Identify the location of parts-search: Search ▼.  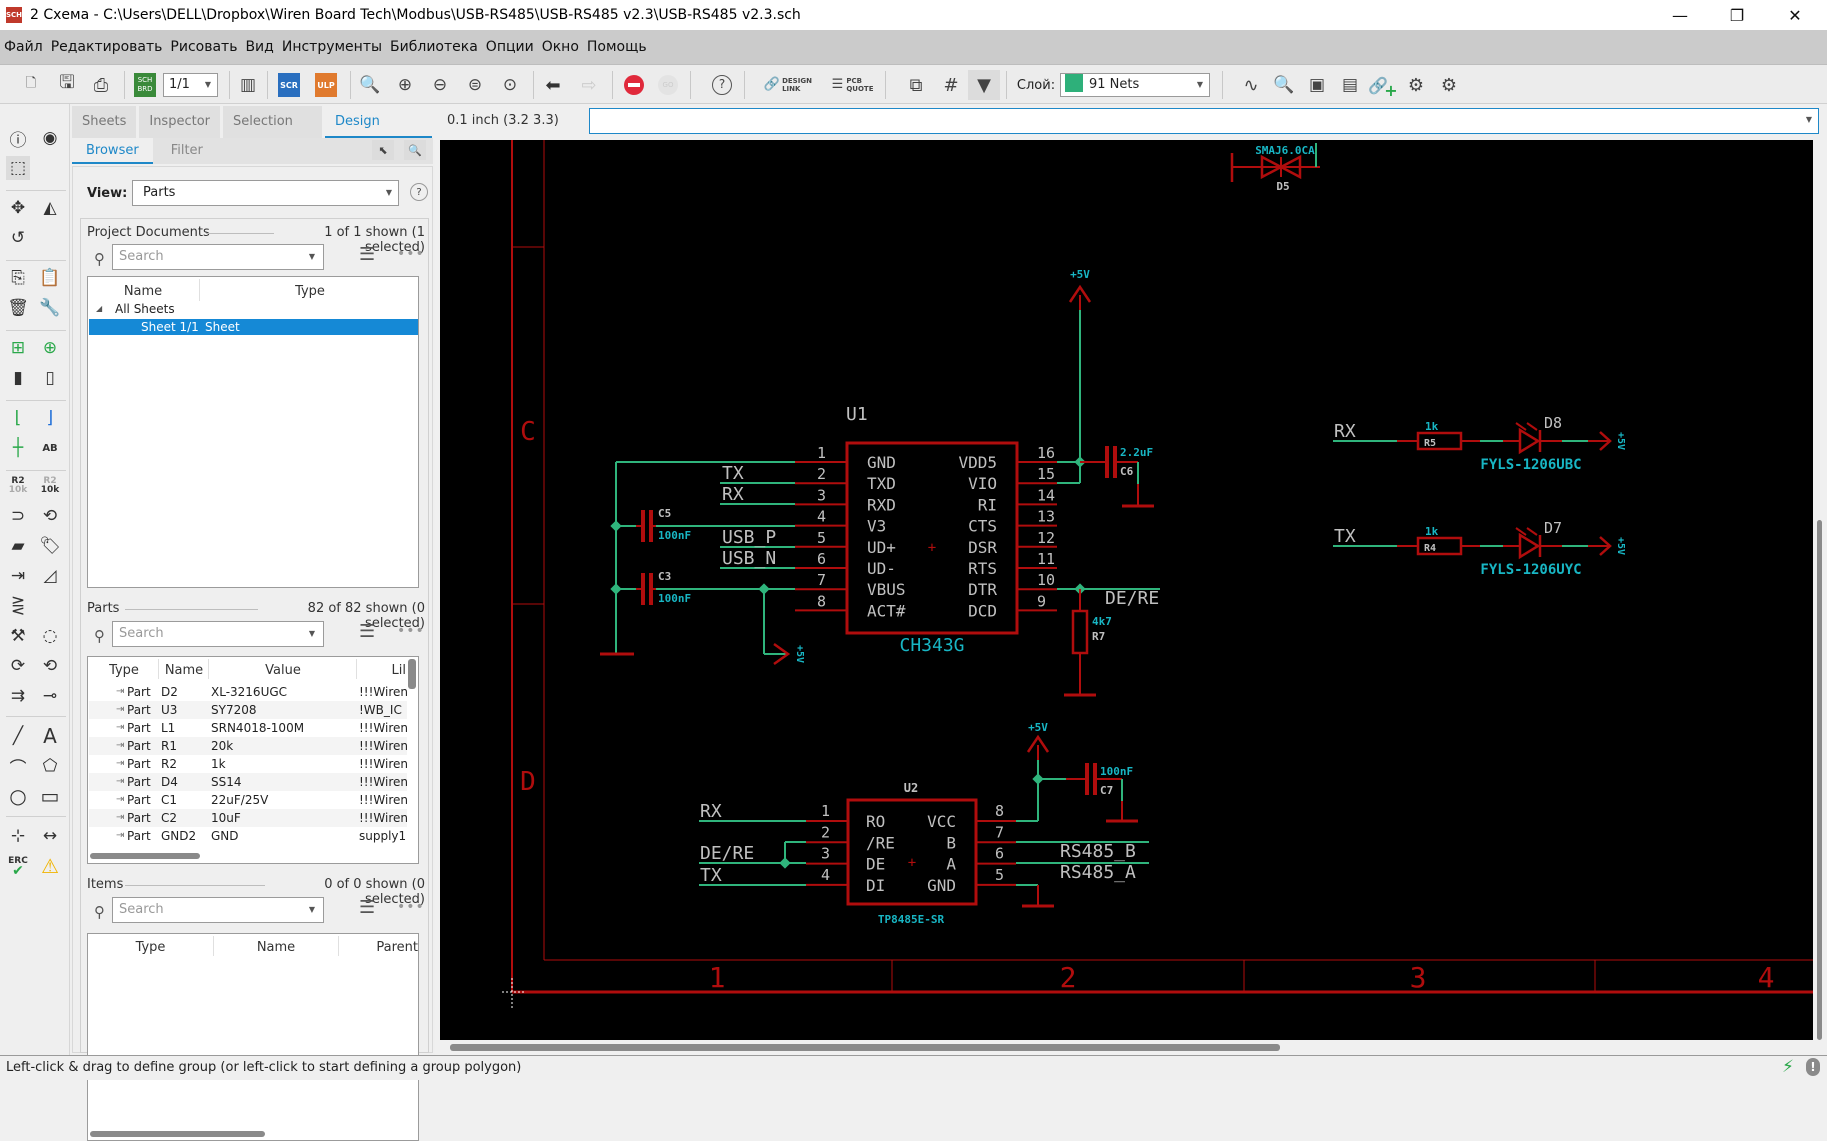
(218, 634).